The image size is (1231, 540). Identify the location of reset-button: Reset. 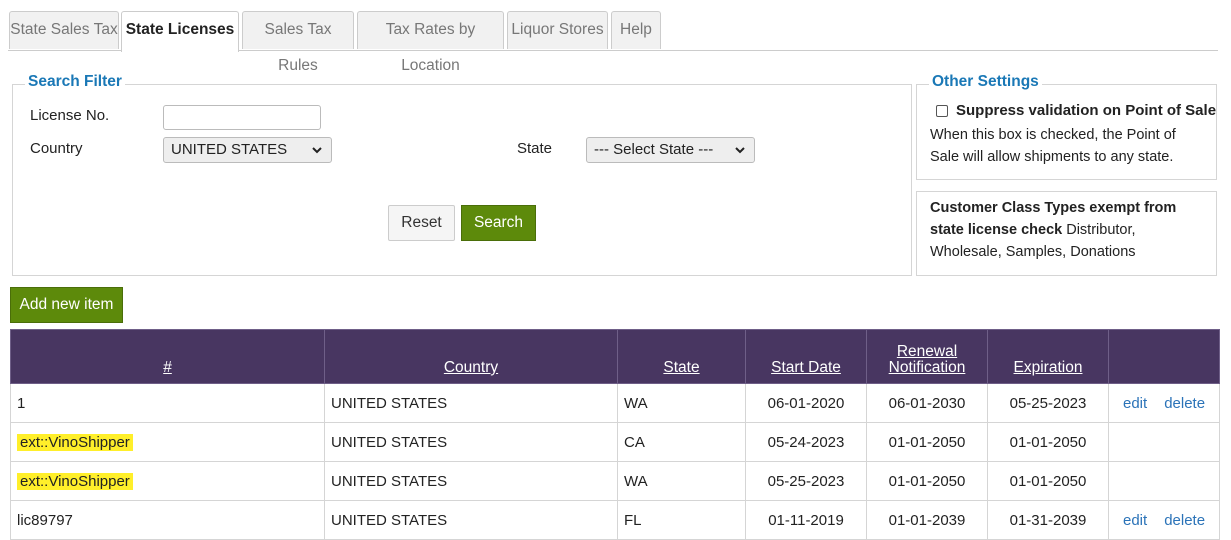
(421, 223).